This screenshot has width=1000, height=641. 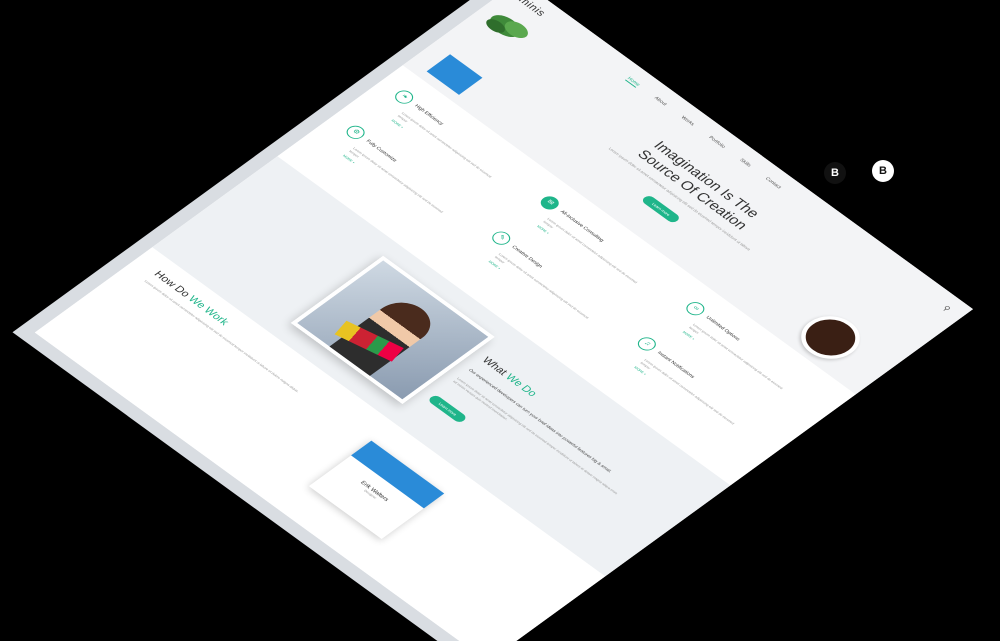 What do you see at coordinates (550, 203) in the screenshot?
I see `chat-icon: ✉` at bounding box center [550, 203].